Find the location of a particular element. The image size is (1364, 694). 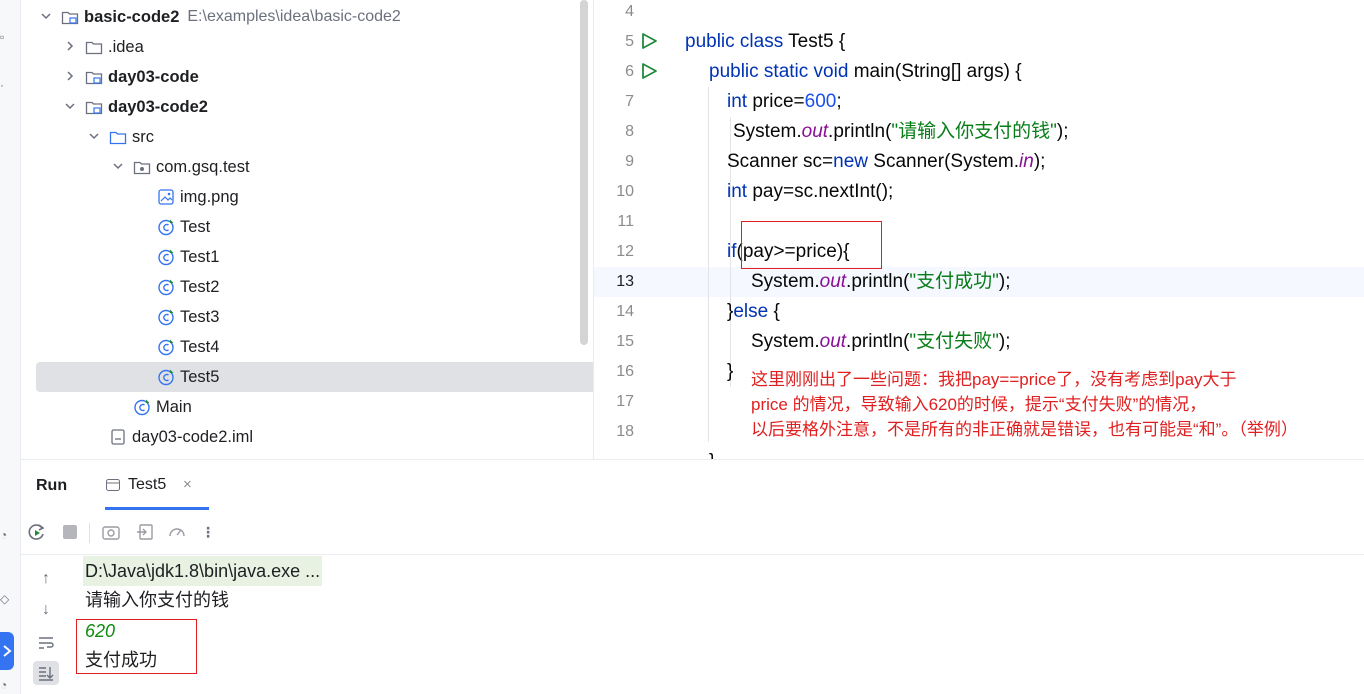

tree-item-label: src is located at coordinates (143, 136).